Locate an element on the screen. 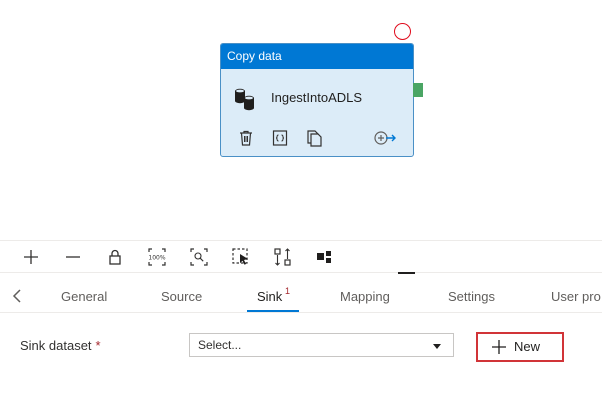  layout-icon is located at coordinates (325, 257).